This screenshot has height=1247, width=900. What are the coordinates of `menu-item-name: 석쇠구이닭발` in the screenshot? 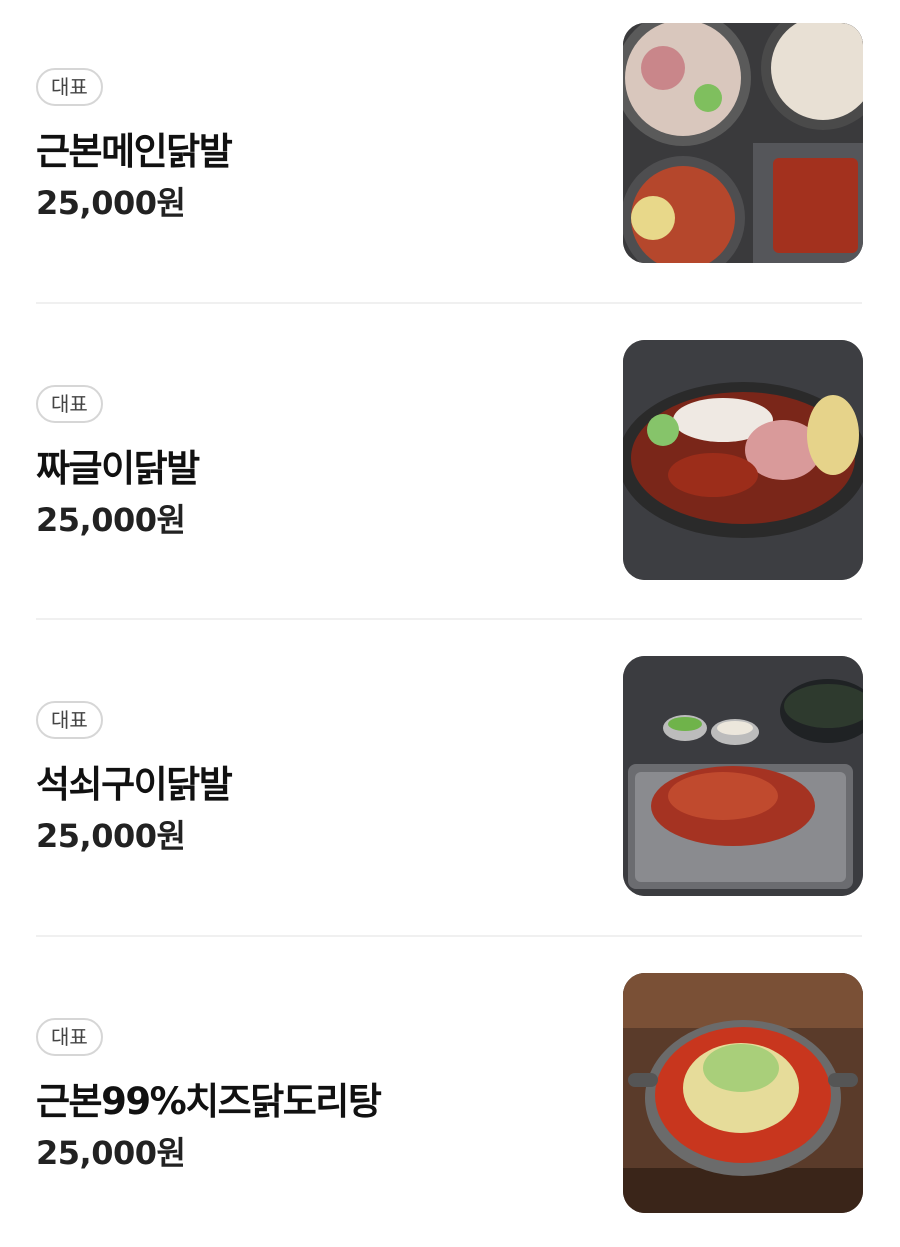 It's located at (134, 784).